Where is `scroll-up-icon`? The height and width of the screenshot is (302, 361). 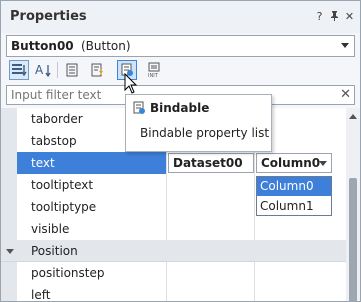
scroll-up-icon is located at coordinates (353, 116).